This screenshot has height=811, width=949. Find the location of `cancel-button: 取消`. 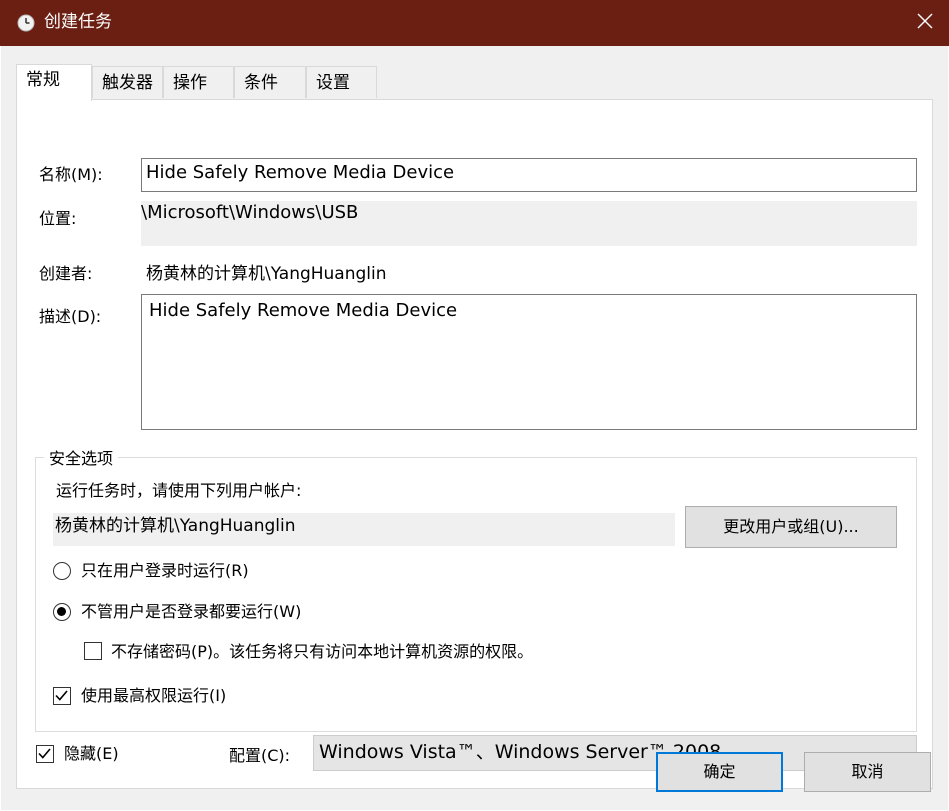

cancel-button: 取消 is located at coordinates (867, 772).